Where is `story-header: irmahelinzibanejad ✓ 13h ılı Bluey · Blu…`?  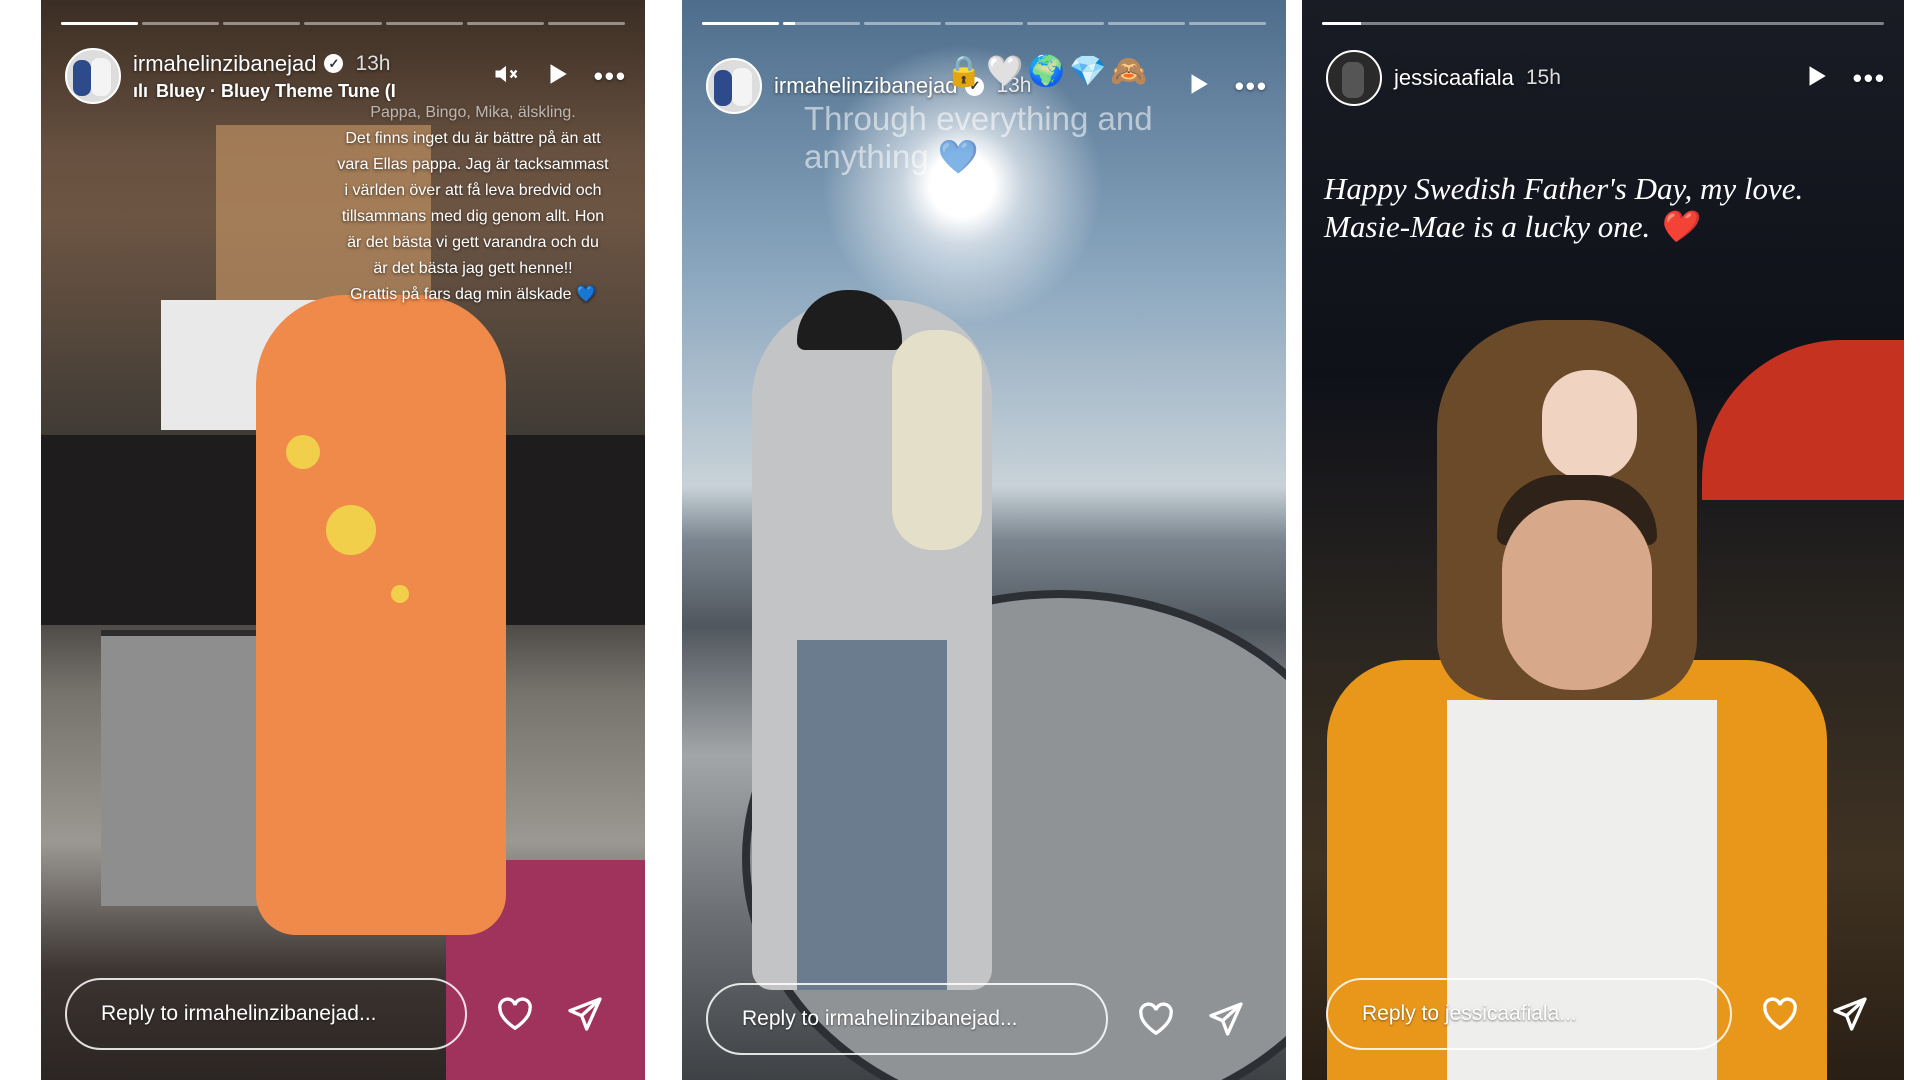
story-header: irmahelinzibanejad ✓ 13h ılı Bluey · Blu… is located at coordinates (346, 76).